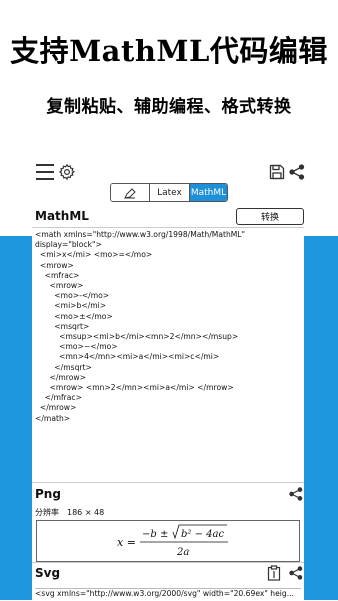 The image size is (338, 601). What do you see at coordinates (86, 512) in the screenshot?
I see `resolution-value: 186 × 48` at bounding box center [86, 512].